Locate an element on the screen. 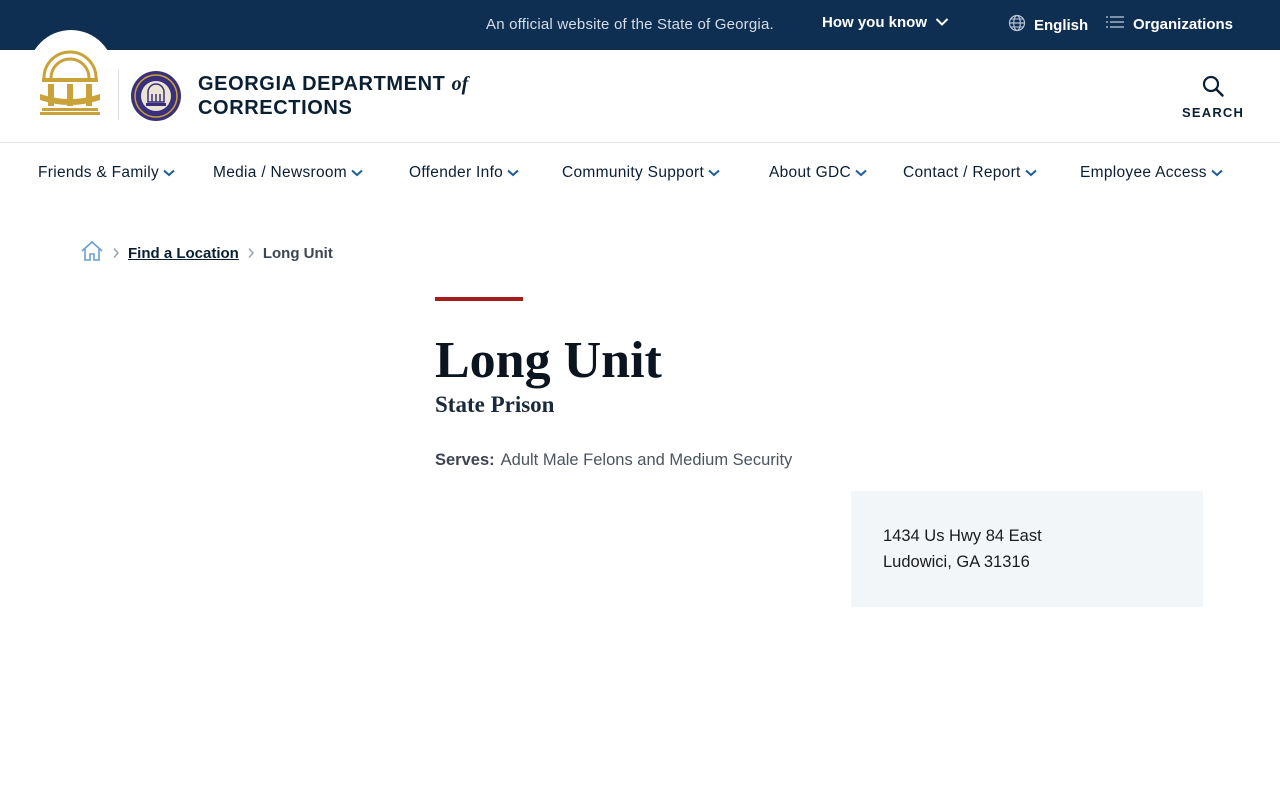  address-line1: 1434 Us Hwy 84 East is located at coordinates (962, 536).